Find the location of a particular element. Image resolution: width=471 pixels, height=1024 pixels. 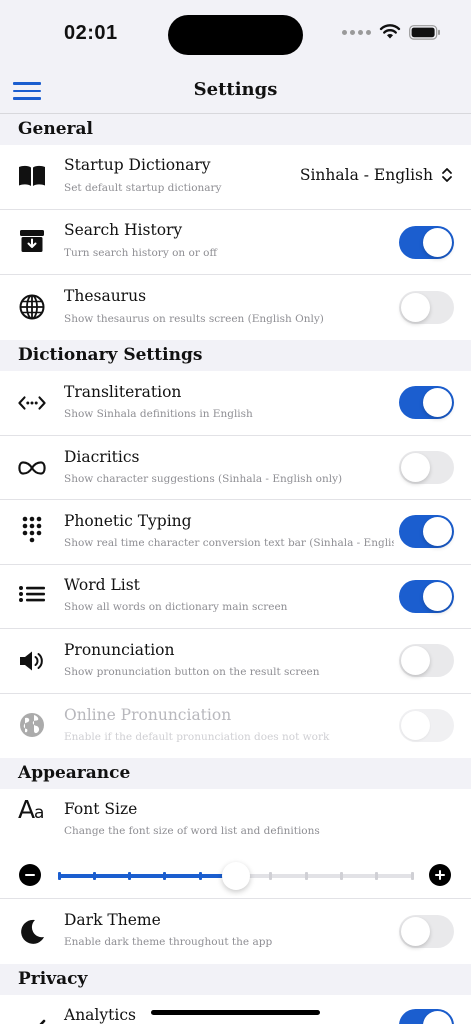

dark-theme-subtitle: Enable dark theme throughout the app is located at coordinates (168, 942).